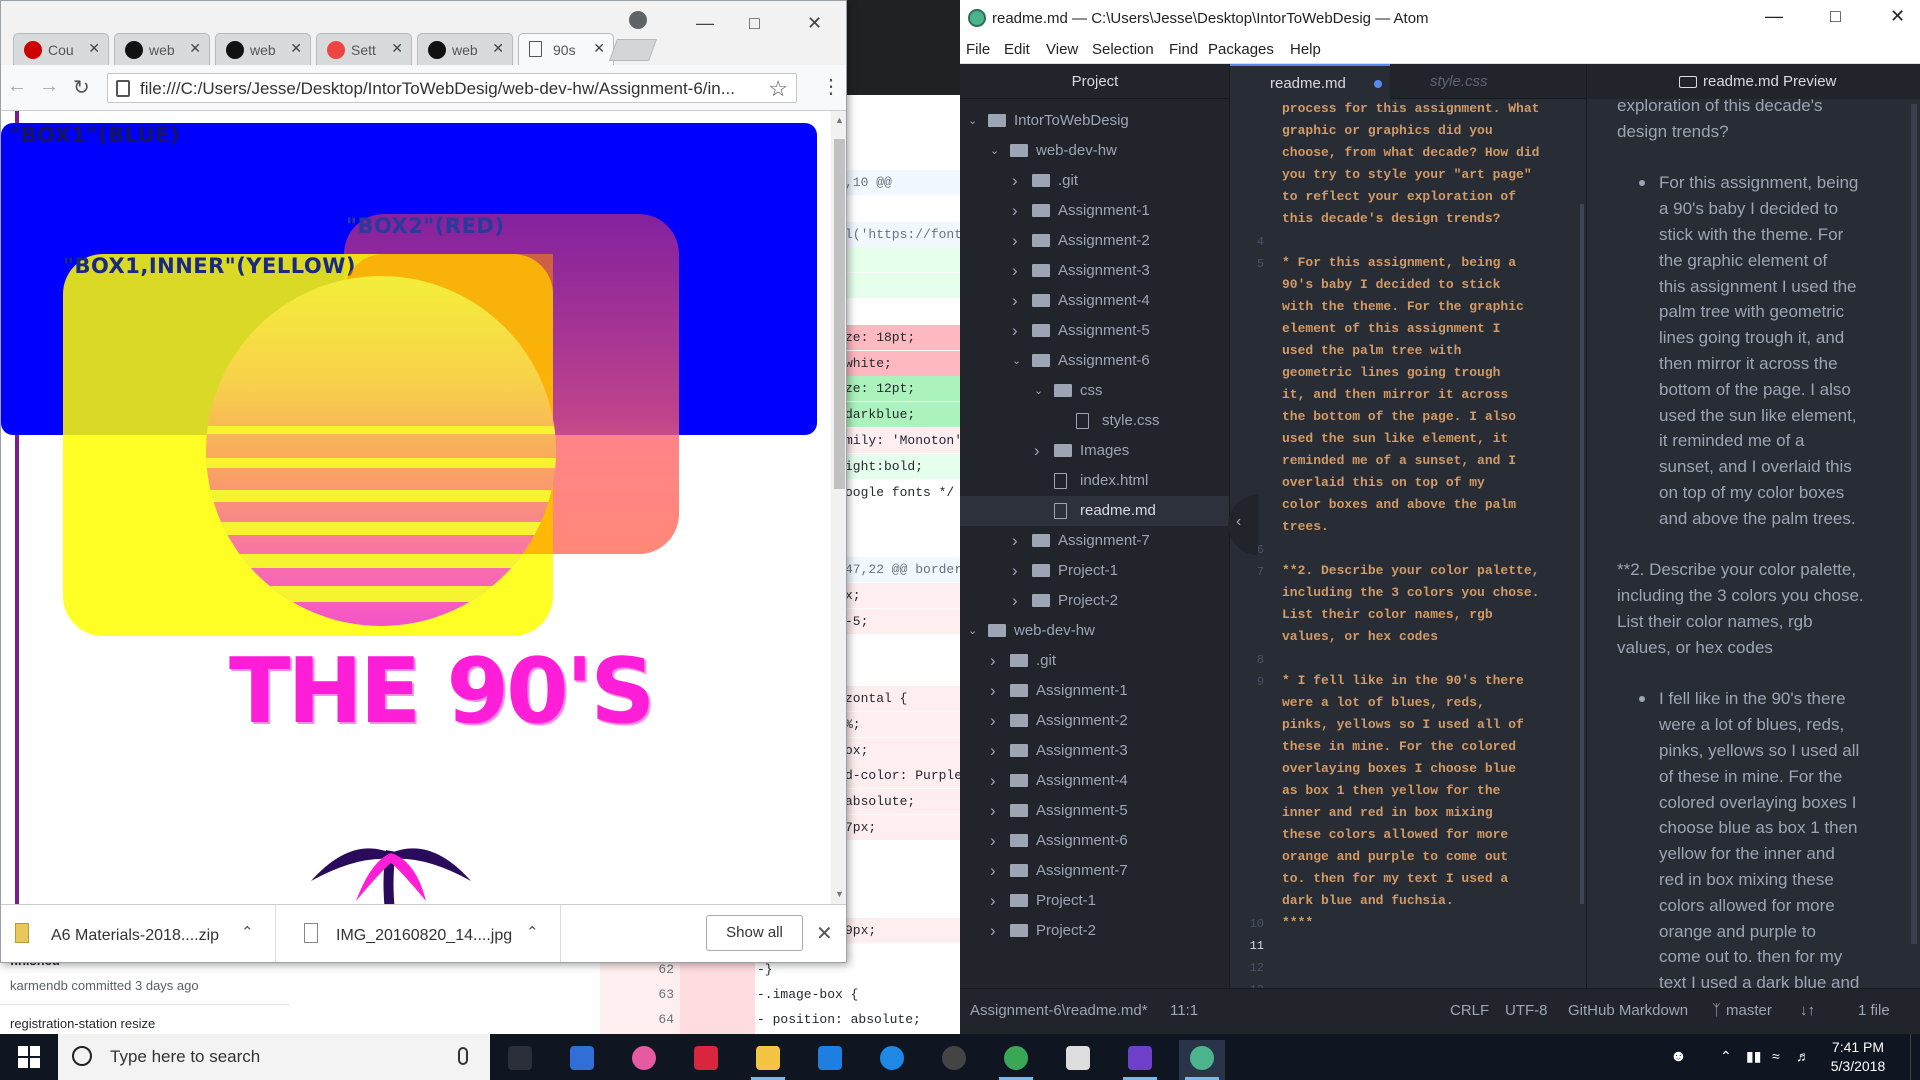  I want to click on tree-item: ⌄ IntorToWebDesig, so click(1094, 121).